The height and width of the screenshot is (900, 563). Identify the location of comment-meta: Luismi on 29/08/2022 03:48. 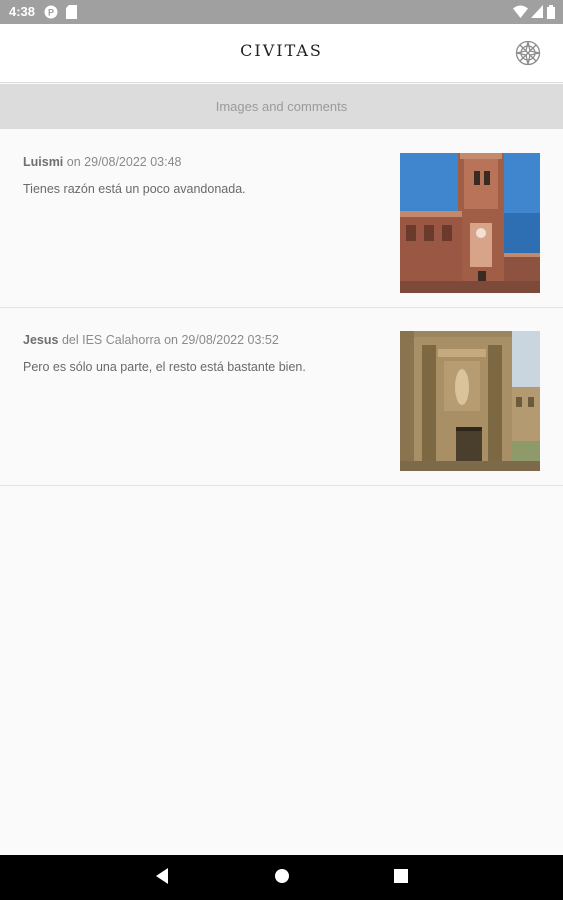
(102, 162).